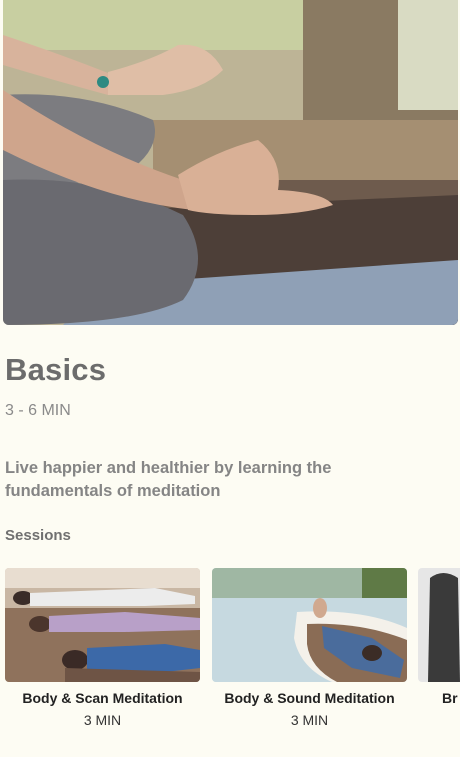 The height and width of the screenshot is (757, 460). What do you see at coordinates (56, 369) in the screenshot?
I see `page-title: Basics` at bounding box center [56, 369].